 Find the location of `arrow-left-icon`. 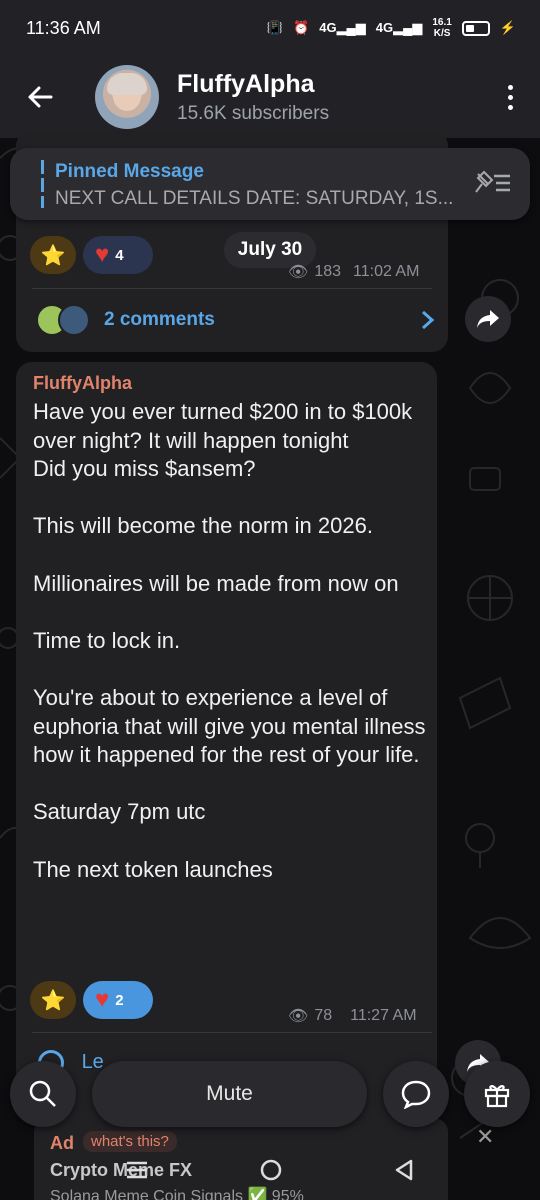

arrow-left-icon is located at coordinates (40, 97).